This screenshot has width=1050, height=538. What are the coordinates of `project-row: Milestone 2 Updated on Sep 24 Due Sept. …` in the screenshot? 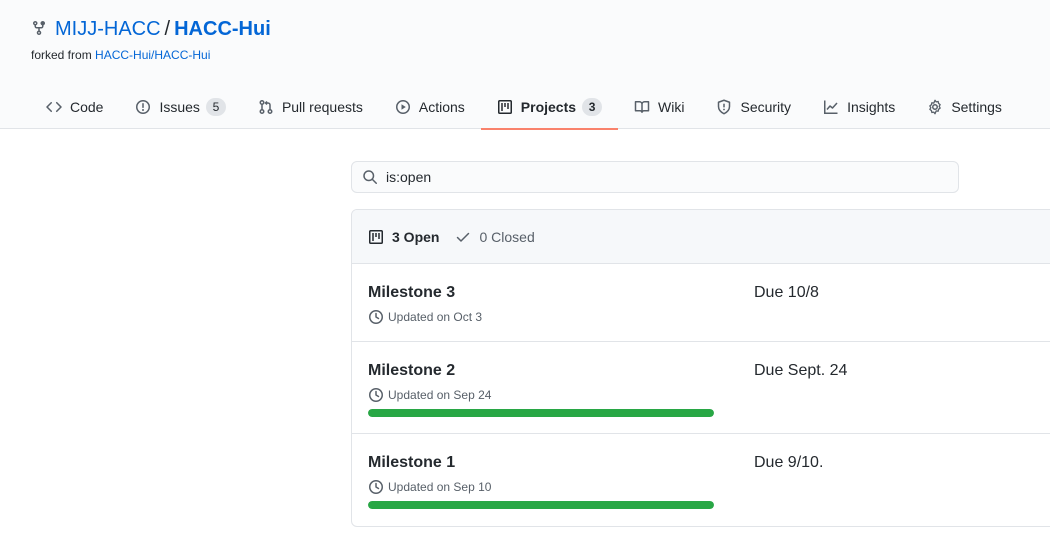 It's located at (701, 388).